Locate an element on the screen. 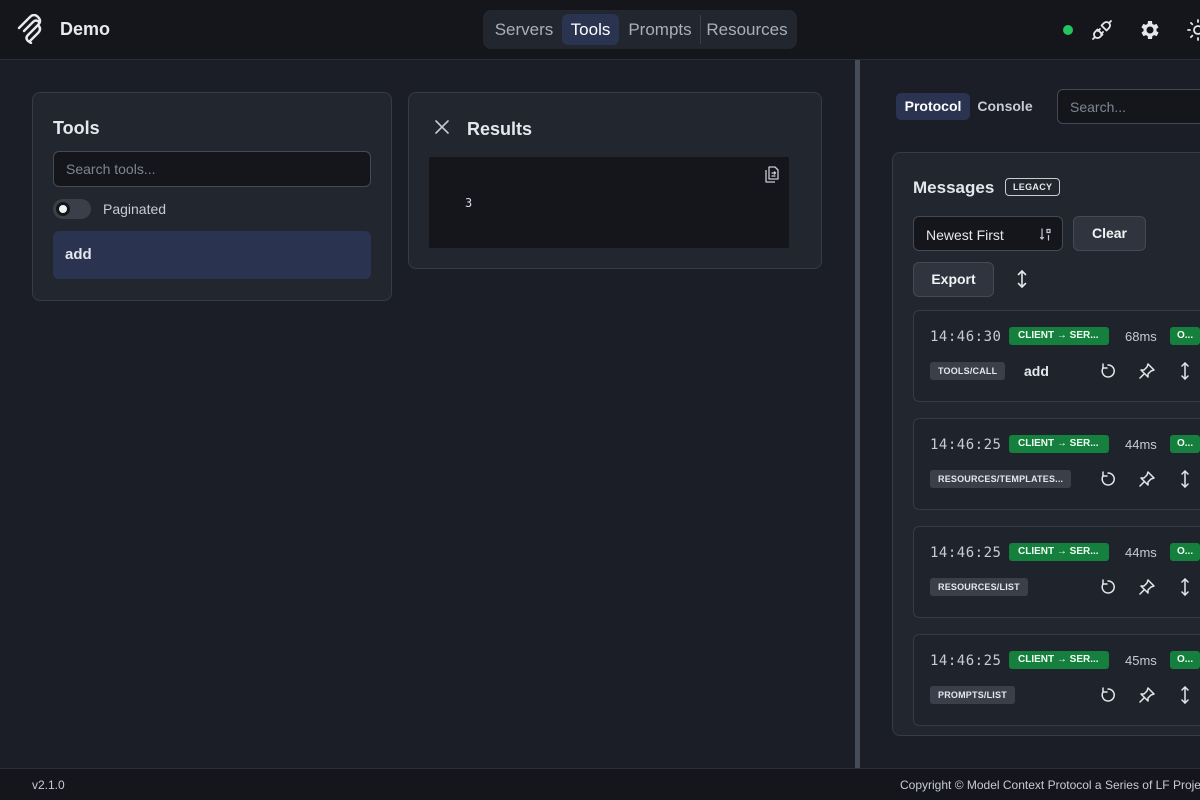  sort-order-select: Newest First is located at coordinates (988, 233).